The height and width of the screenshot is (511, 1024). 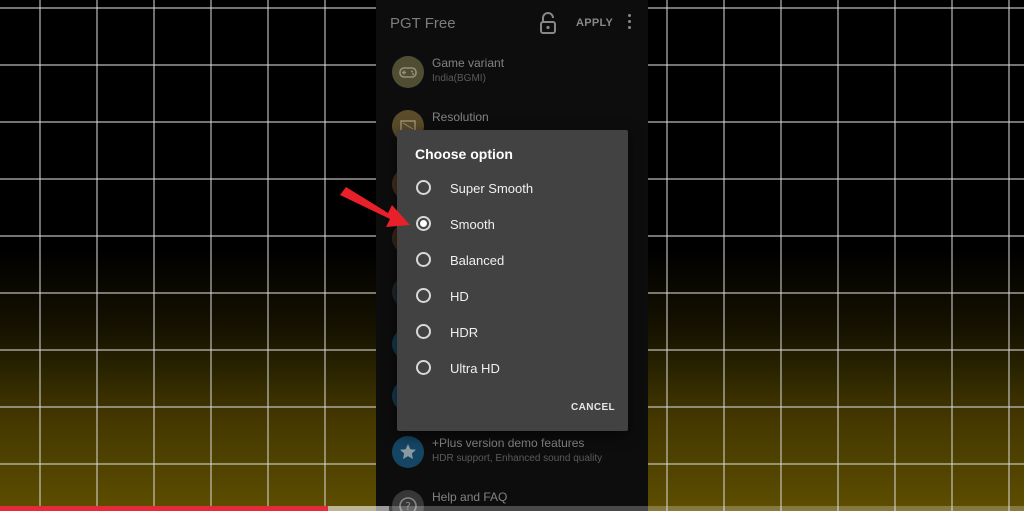 What do you see at coordinates (512, 334) in the screenshot?
I see `option-hdr: HDR` at bounding box center [512, 334].